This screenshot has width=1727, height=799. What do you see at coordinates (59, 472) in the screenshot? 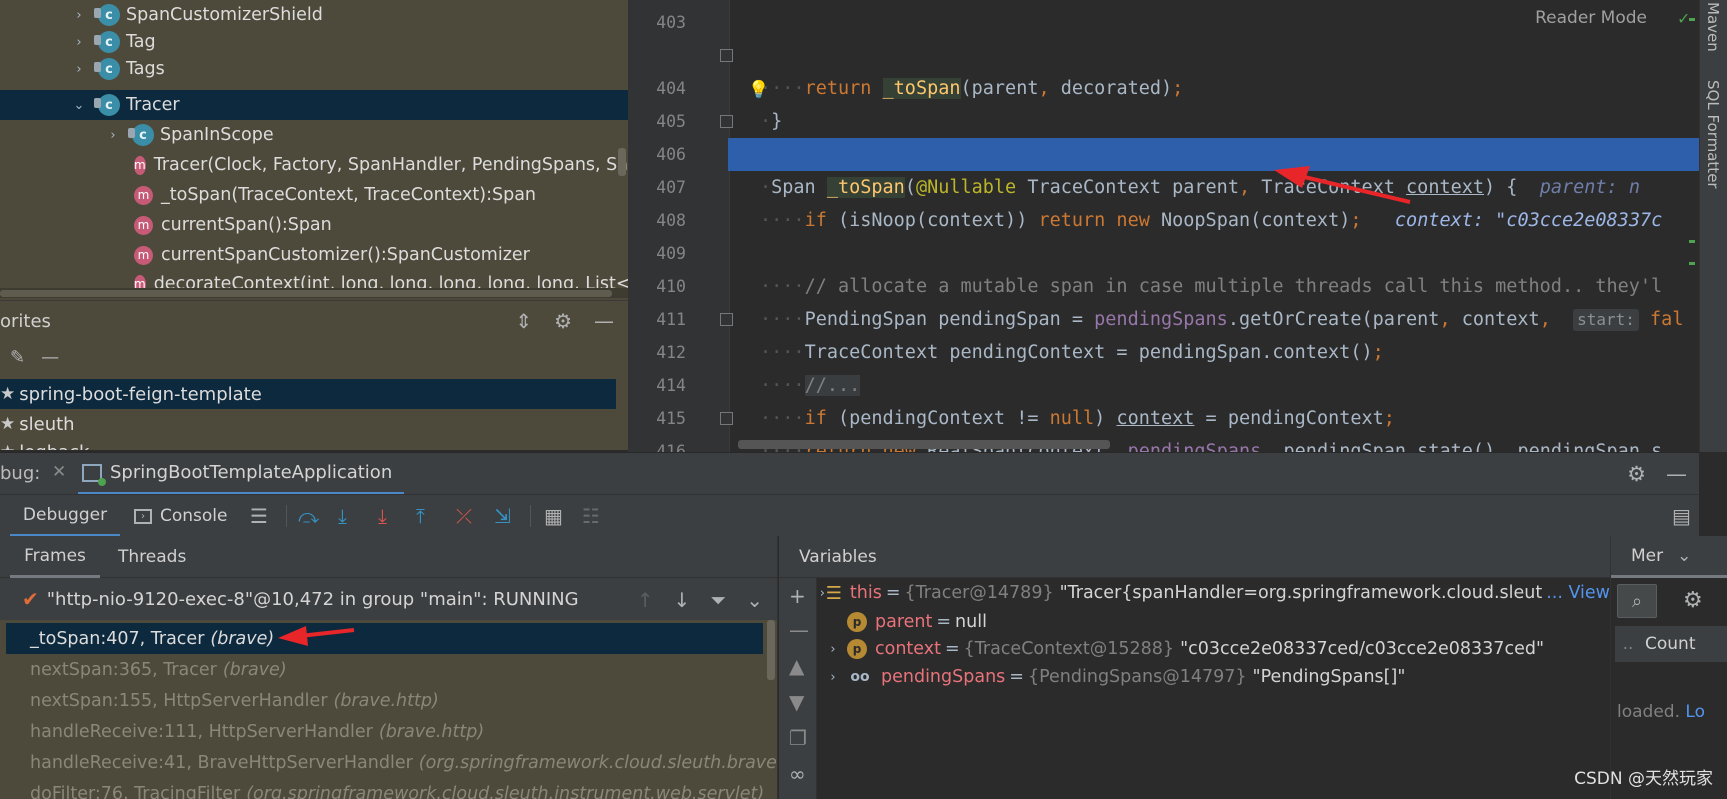
I see `close-tab-icon: ✕` at bounding box center [59, 472].